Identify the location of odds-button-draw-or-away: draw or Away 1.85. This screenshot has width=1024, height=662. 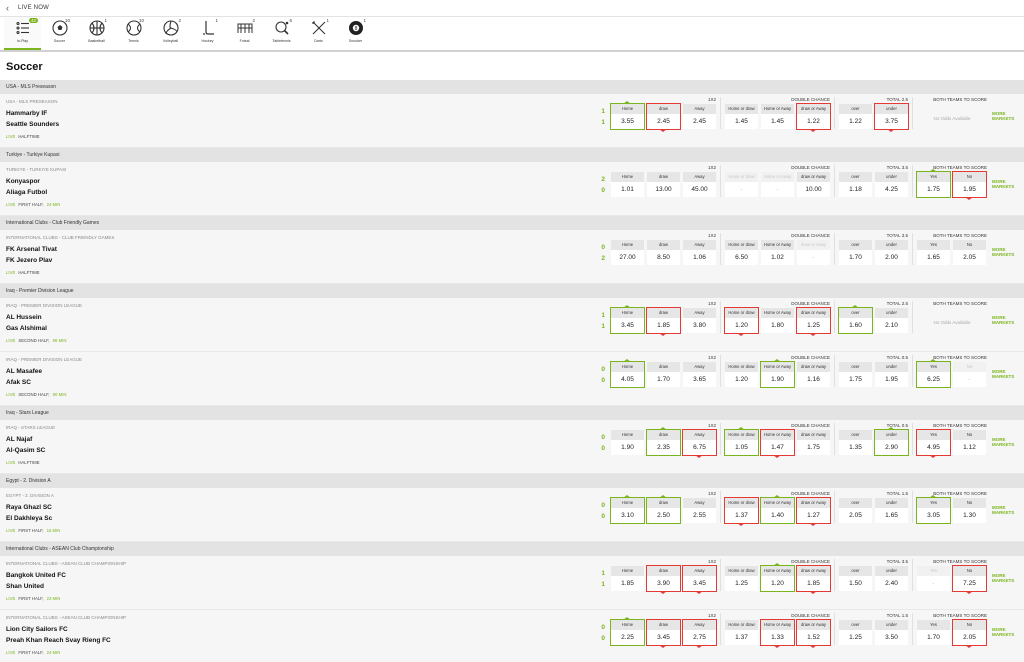
(813, 579).